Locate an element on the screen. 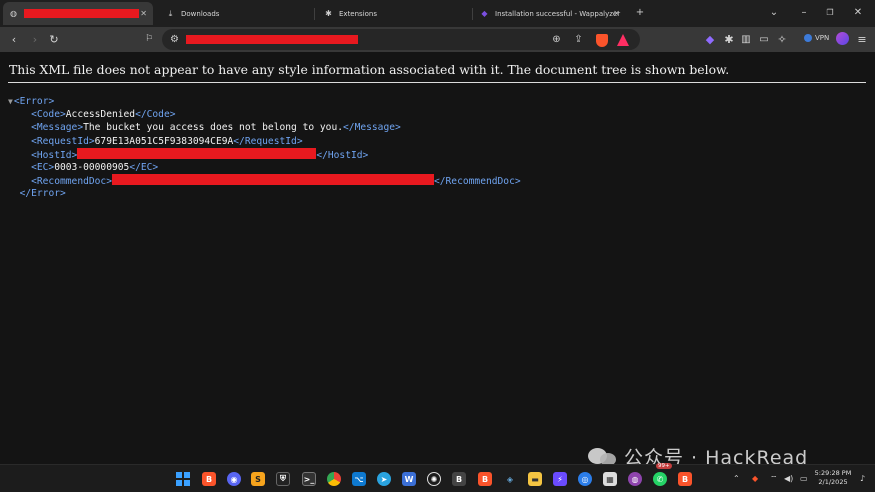  chrome-icon is located at coordinates (334, 479).